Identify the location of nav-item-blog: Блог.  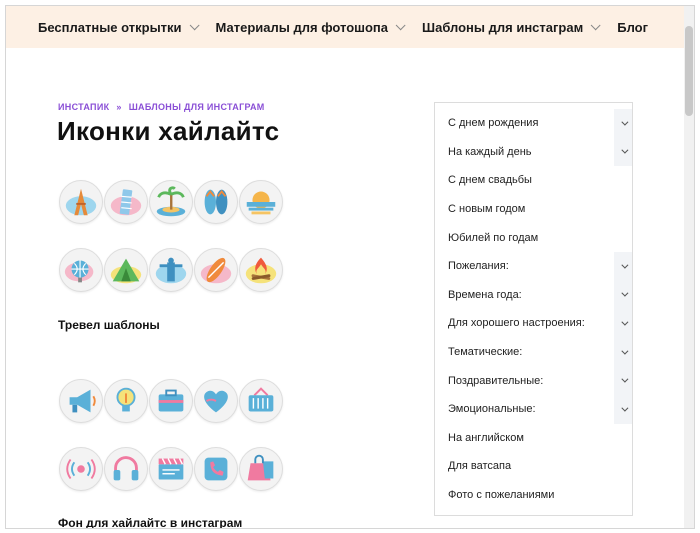
(632, 27).